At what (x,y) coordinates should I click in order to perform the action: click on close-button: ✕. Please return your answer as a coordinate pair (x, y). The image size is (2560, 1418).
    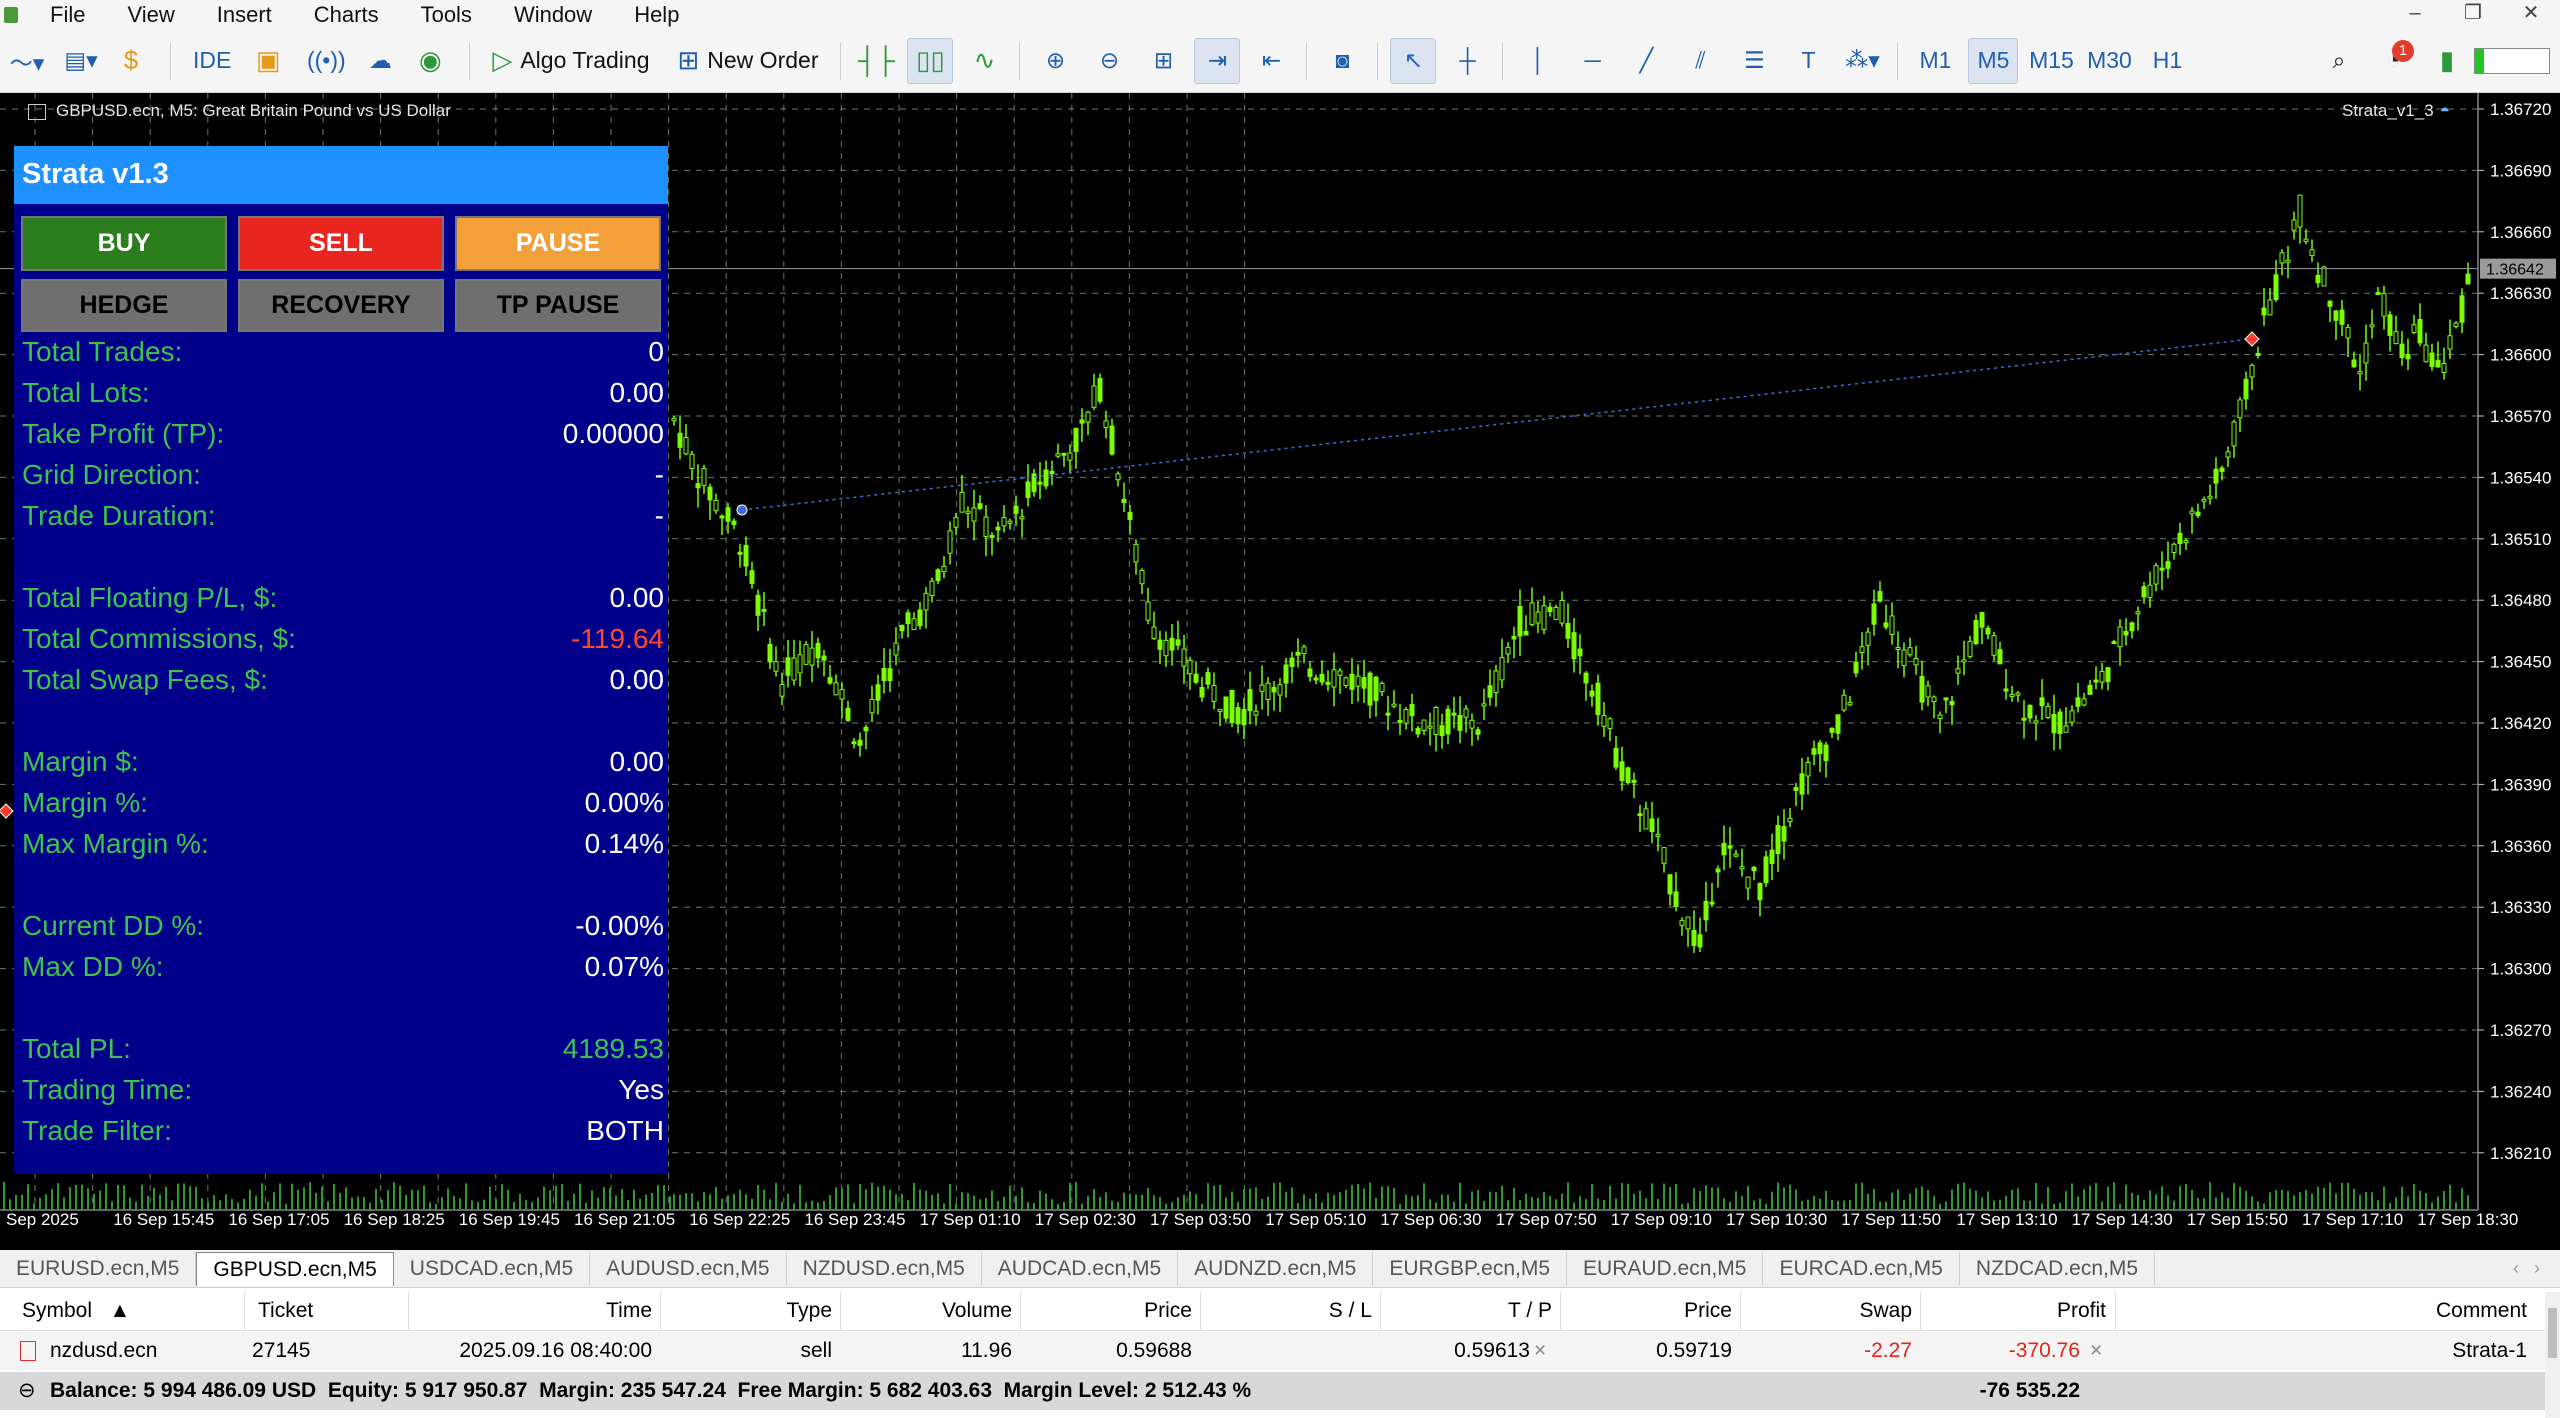
    Looking at the image, I should click on (2531, 14).